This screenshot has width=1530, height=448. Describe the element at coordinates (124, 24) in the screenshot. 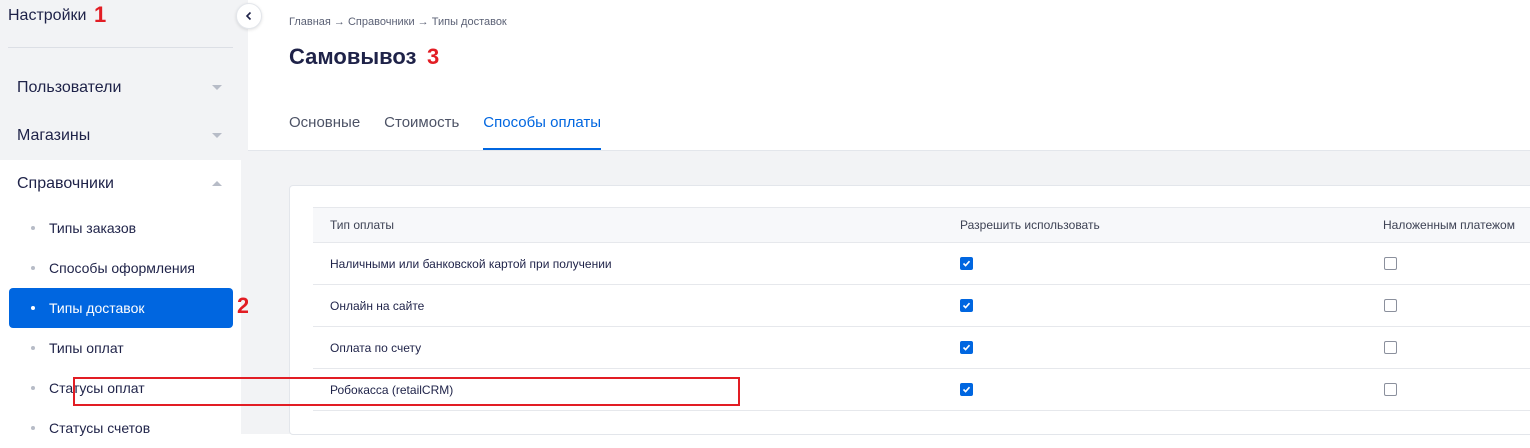

I see `sidebar-header: Настройки 1` at that location.